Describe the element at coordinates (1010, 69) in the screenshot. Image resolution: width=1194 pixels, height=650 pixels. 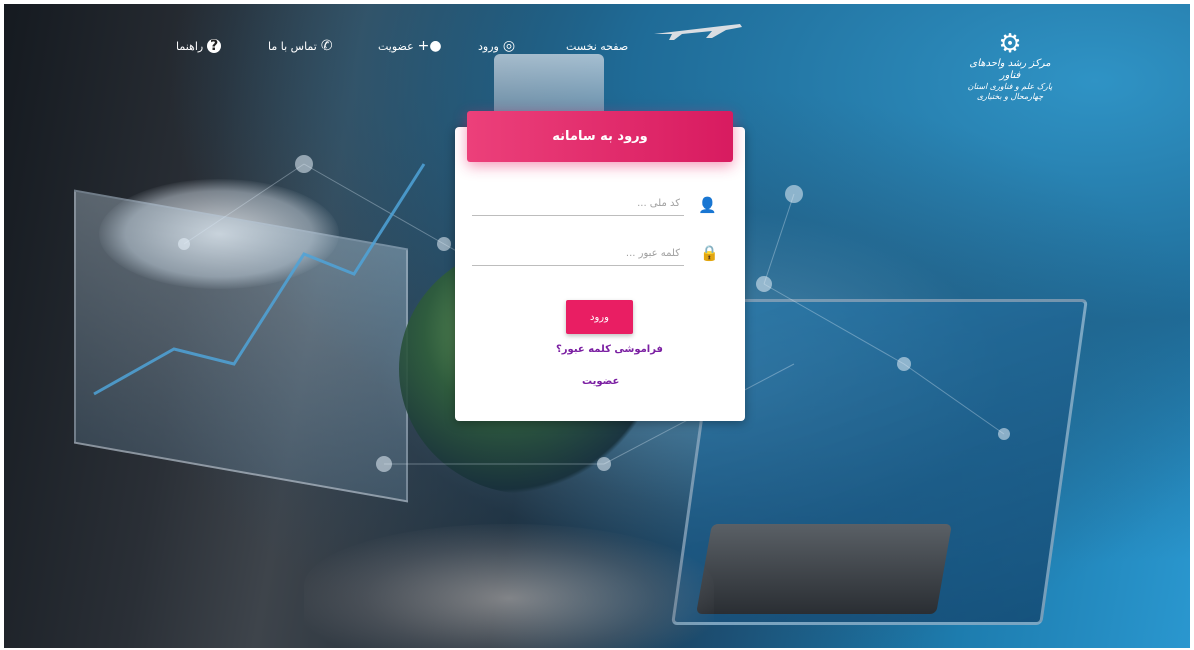
I see `logo-title: مرکز رشد واحدهای فناور` at that location.